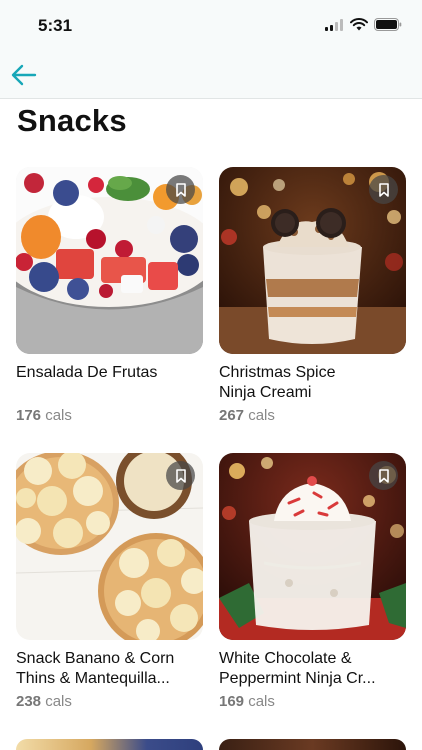  Describe the element at coordinates (211, 75) in the screenshot. I see `nav-bar` at that location.